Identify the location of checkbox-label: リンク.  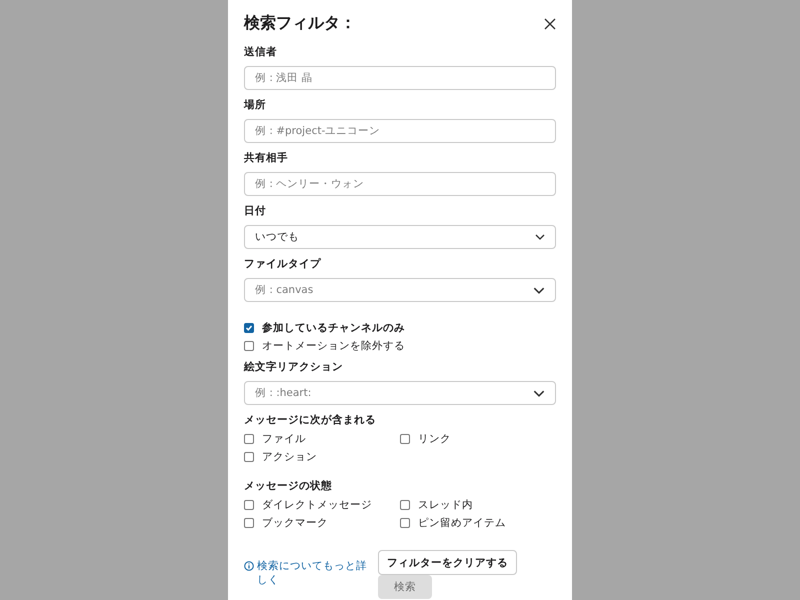
(434, 439).